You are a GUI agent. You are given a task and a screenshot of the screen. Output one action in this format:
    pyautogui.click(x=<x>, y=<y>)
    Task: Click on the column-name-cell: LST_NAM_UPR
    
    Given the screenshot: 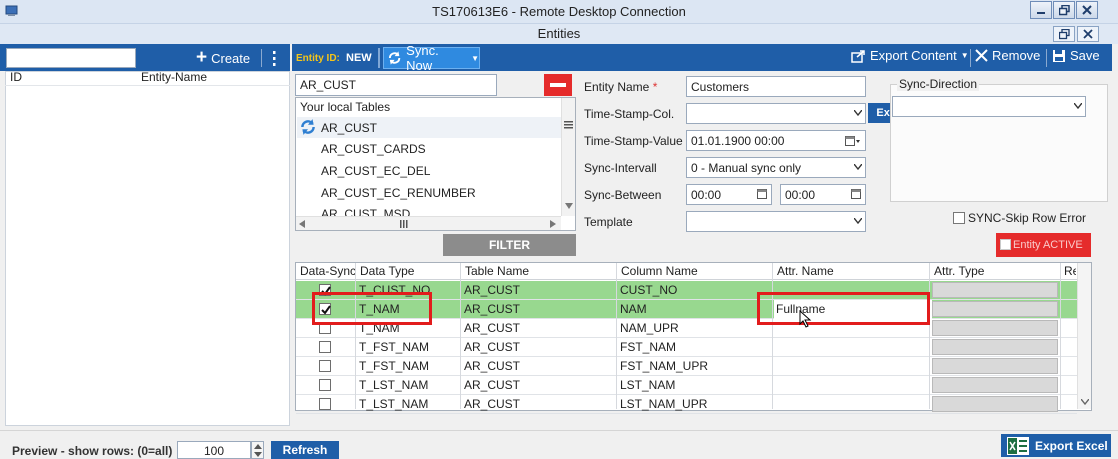 What is the action you would take?
    pyautogui.click(x=663, y=404)
    